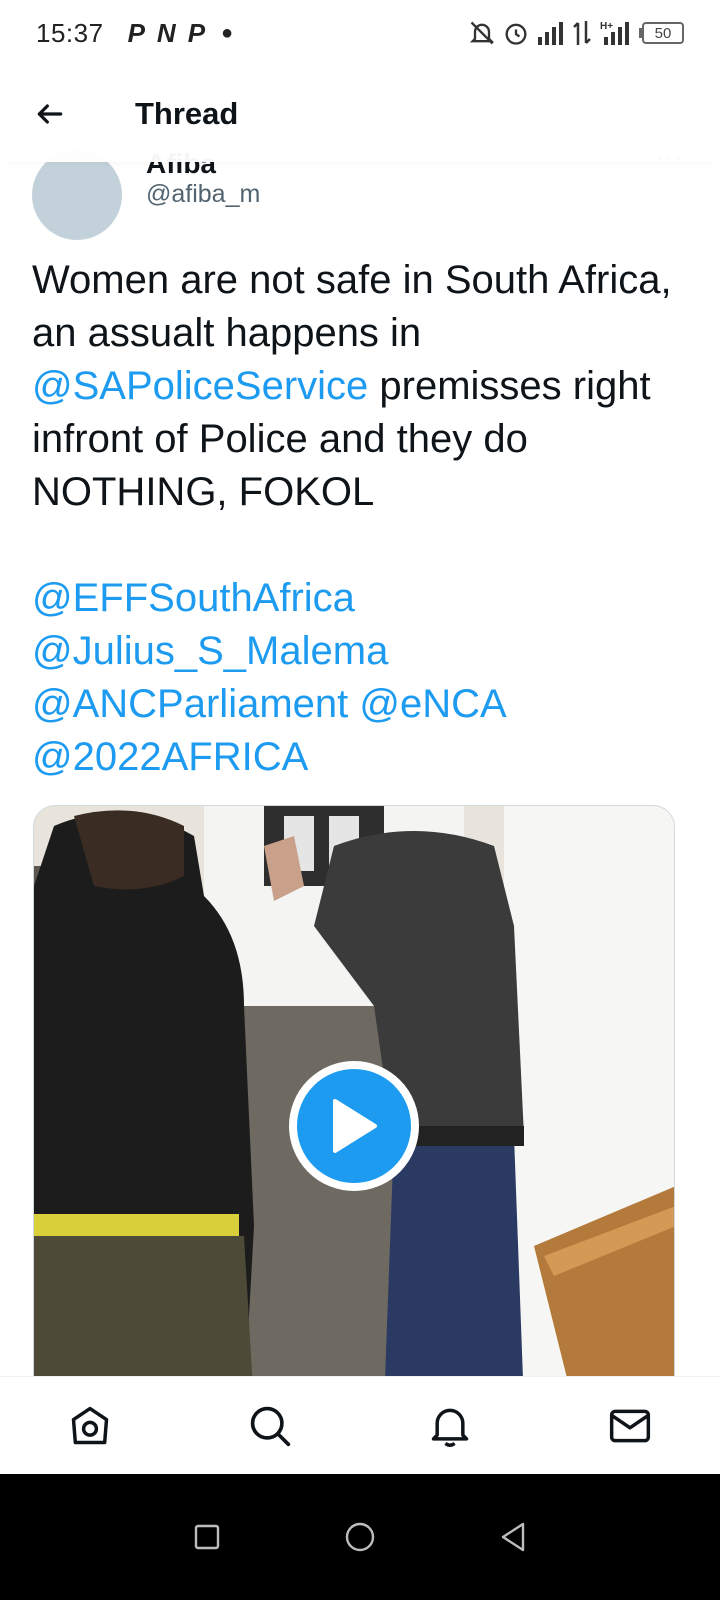 The height and width of the screenshot is (1600, 720). I want to click on mention-ancparliament: @ANCParliament, so click(190, 704).